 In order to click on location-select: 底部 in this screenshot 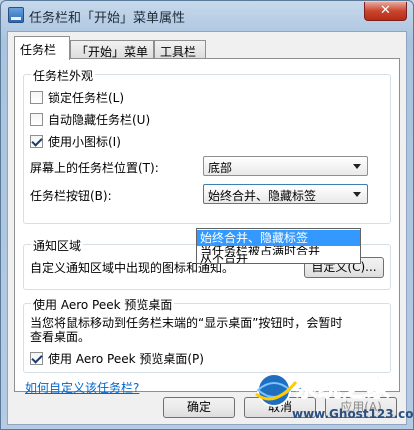, I will do `click(285, 166)`.